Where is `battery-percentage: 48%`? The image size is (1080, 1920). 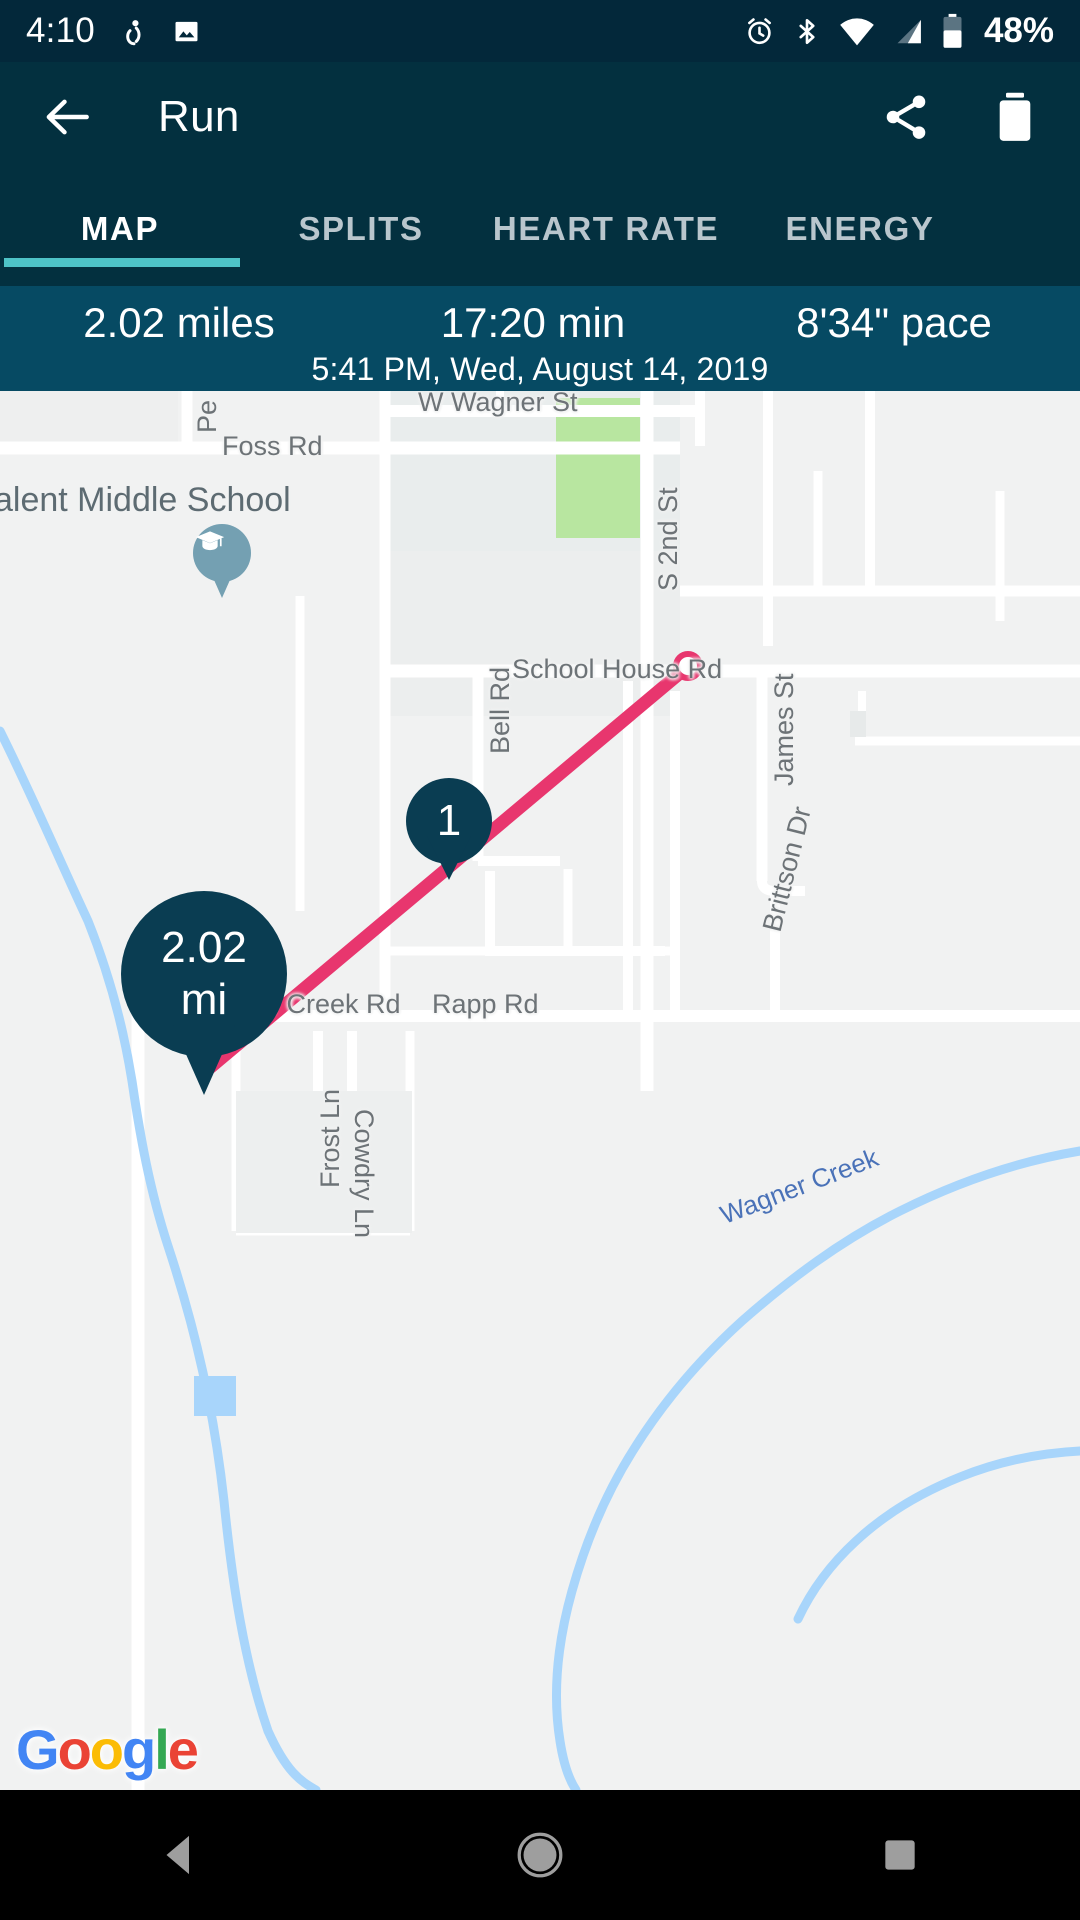 battery-percentage: 48% is located at coordinates (1018, 30).